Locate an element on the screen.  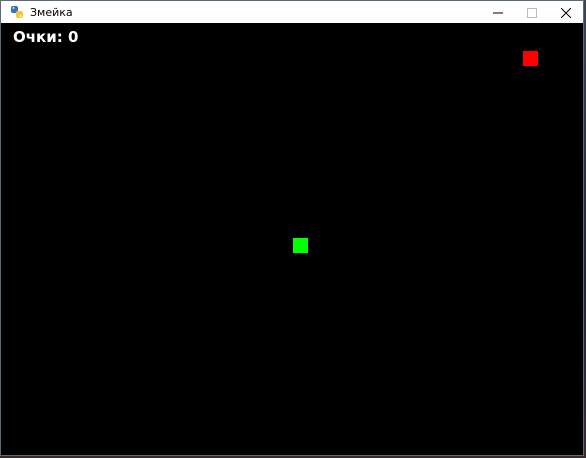
maximize-icon is located at coordinates (532, 12).